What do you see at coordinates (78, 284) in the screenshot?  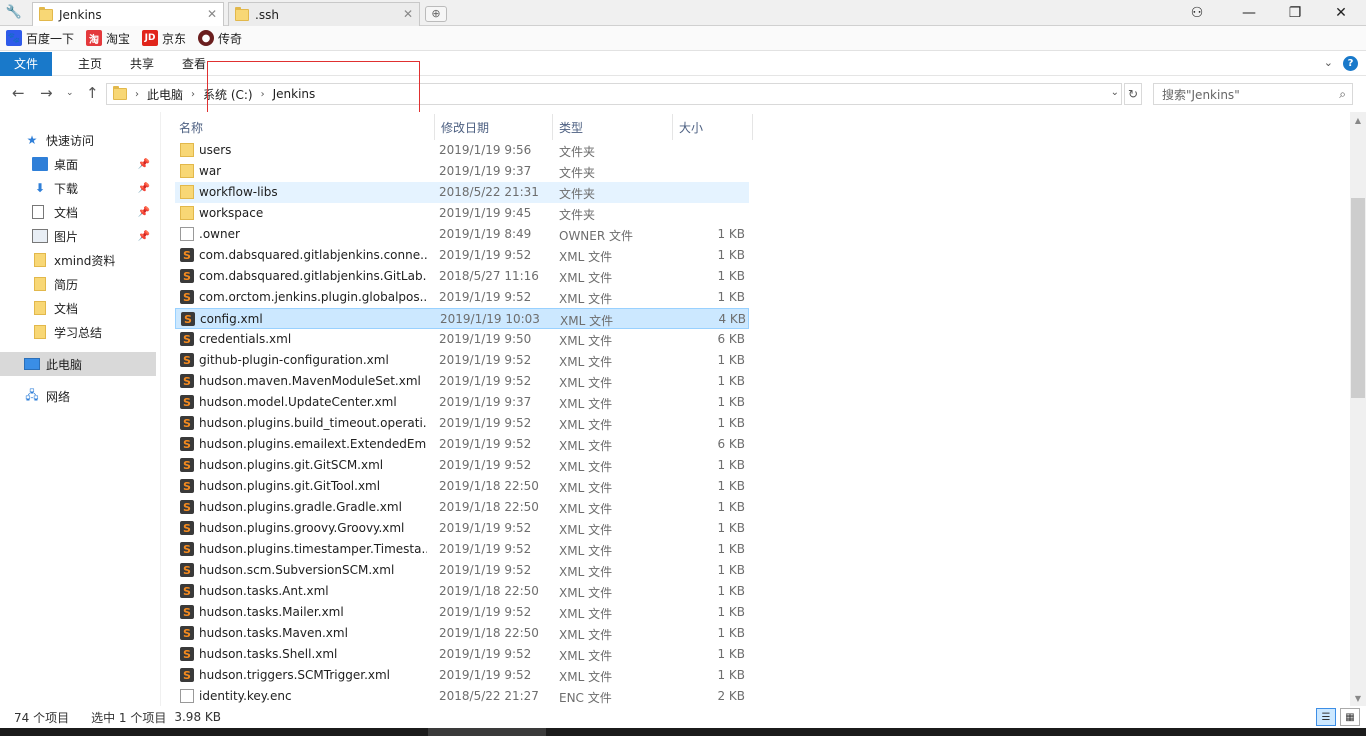 I see `nav-resume: 简历` at bounding box center [78, 284].